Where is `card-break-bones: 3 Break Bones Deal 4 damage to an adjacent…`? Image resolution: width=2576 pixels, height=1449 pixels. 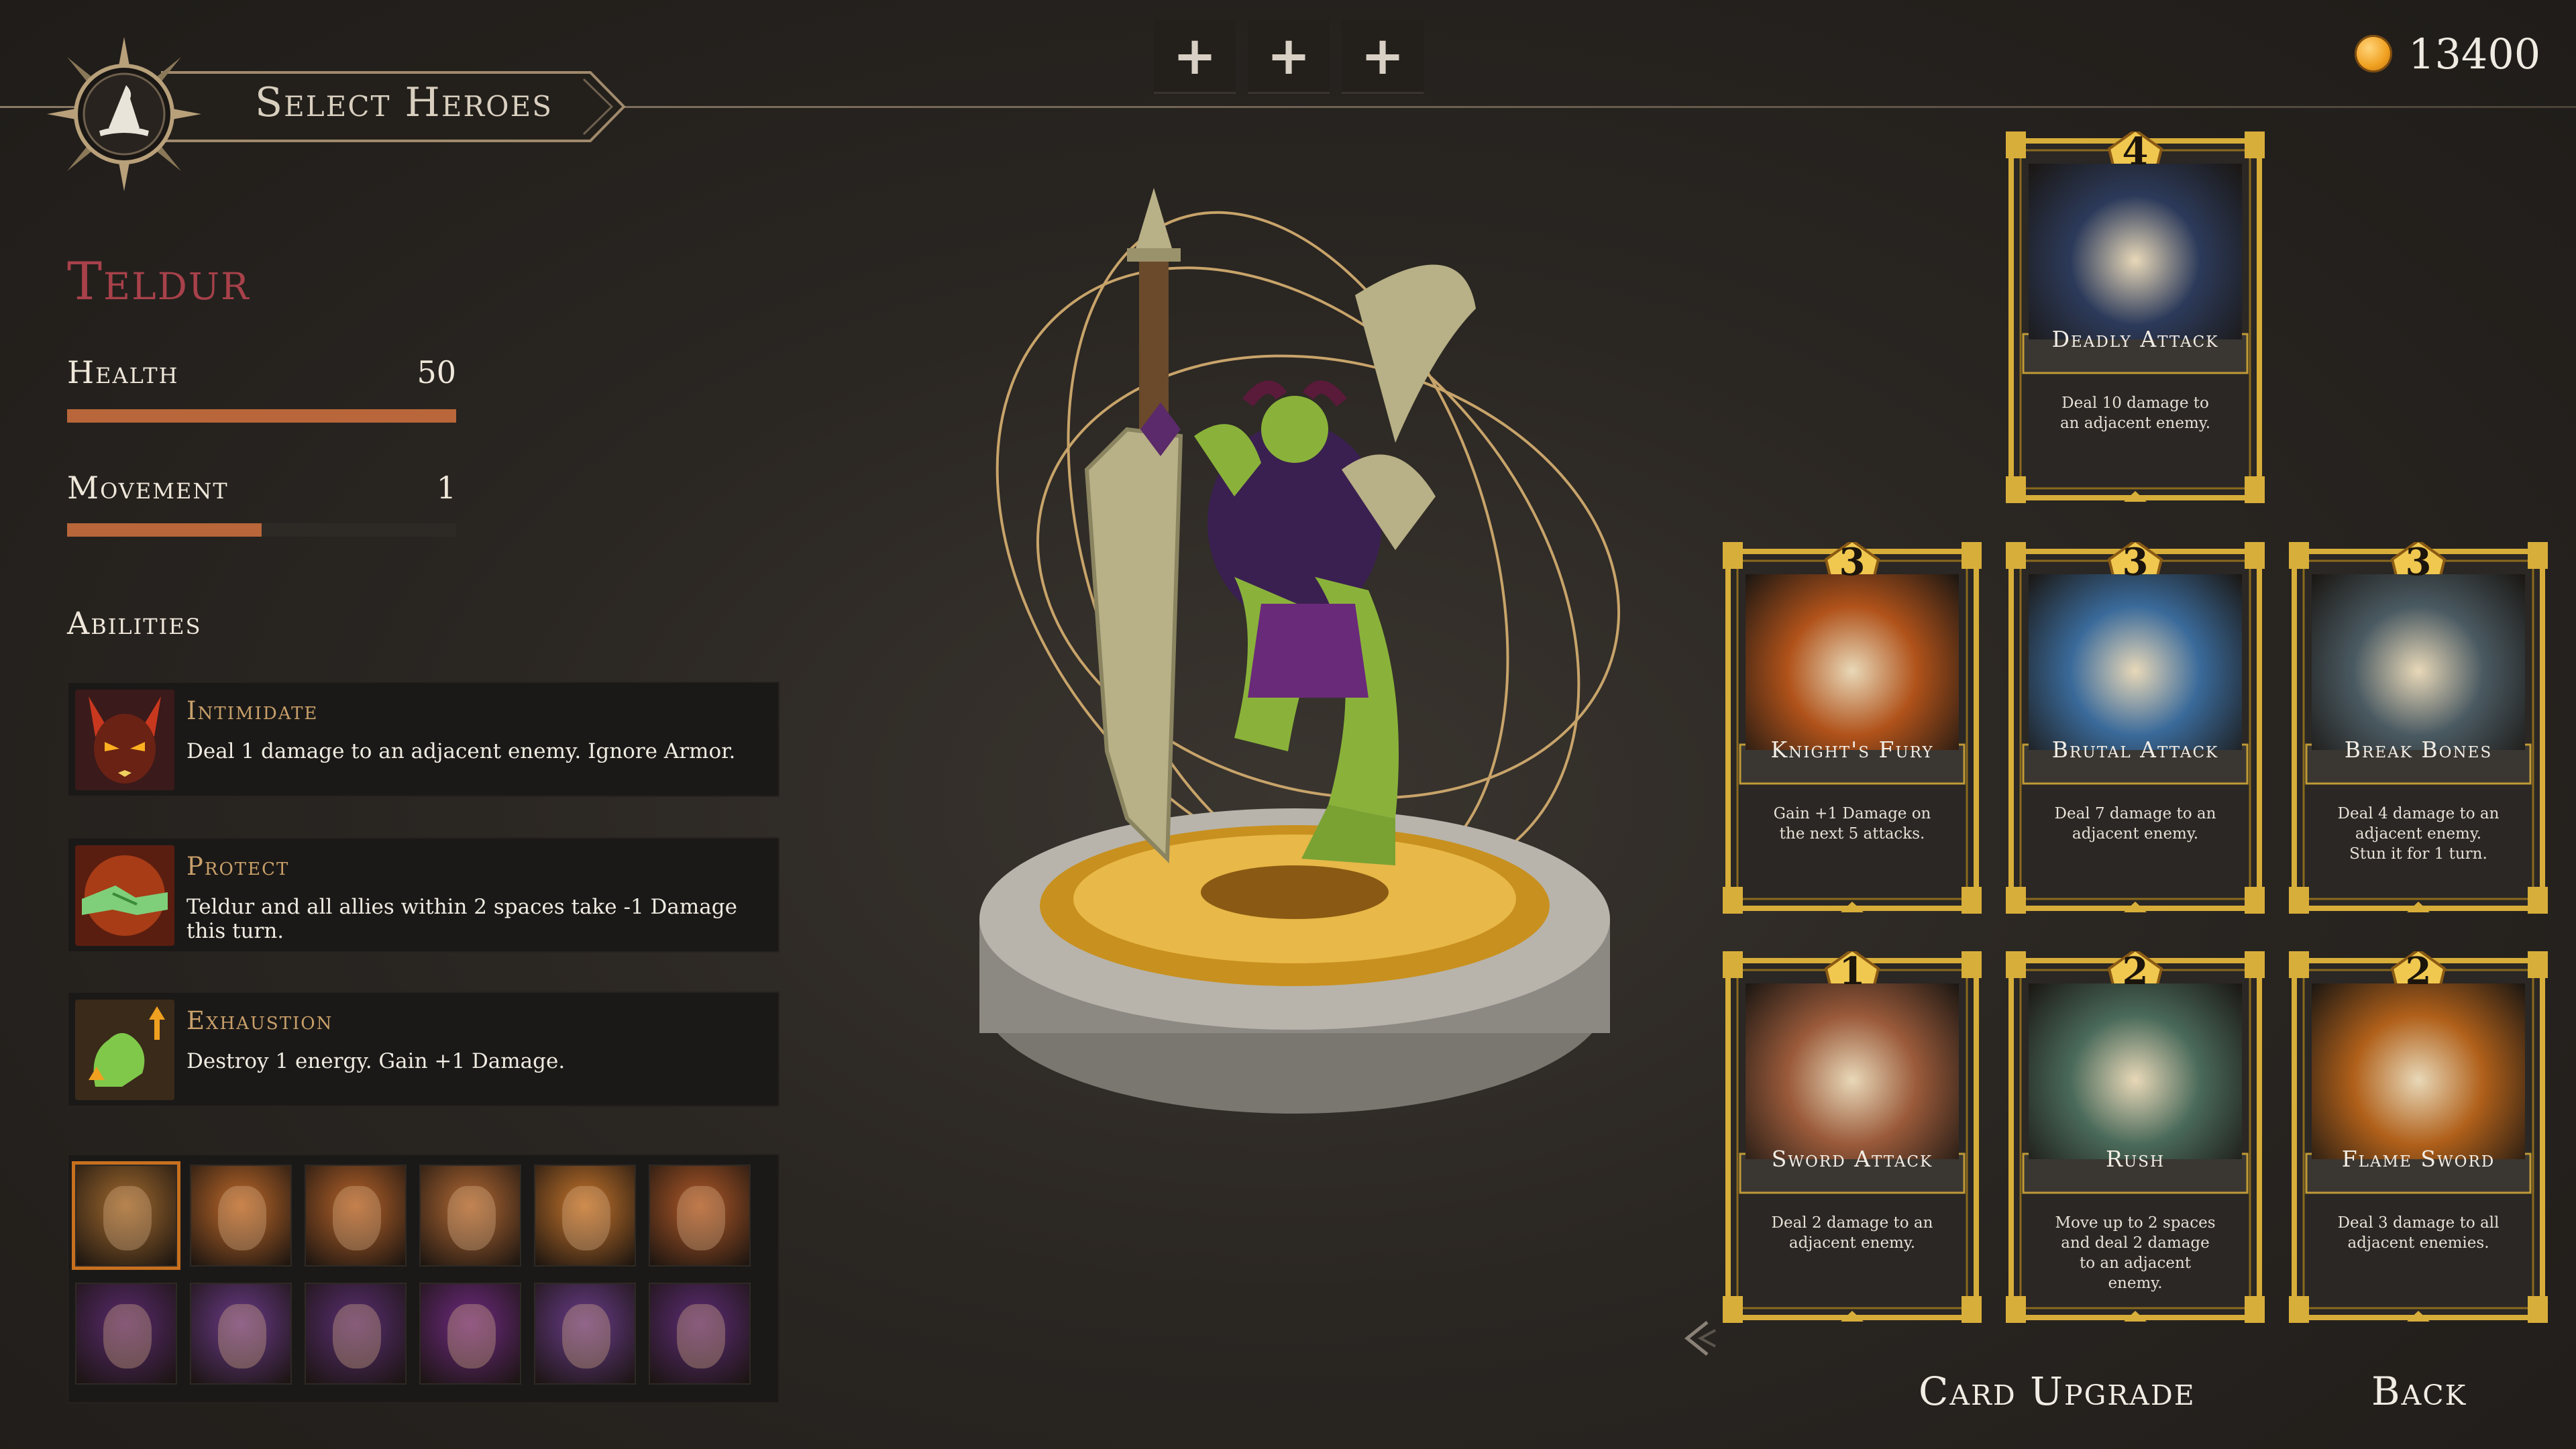
card-break-bones: 3 Break Bones Deal 4 damage to an adjacent… is located at coordinates (2418, 727).